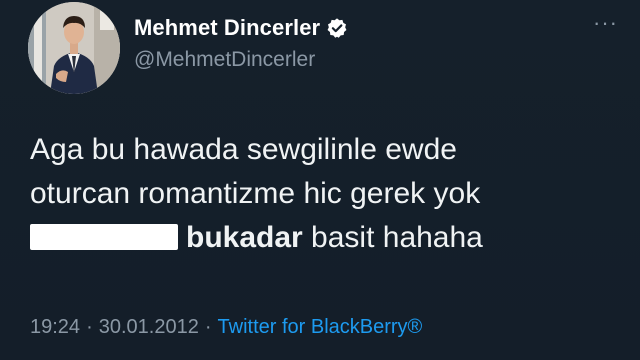 This screenshot has height=360, width=640. Describe the element at coordinates (605, 23) in the screenshot. I see `more-icon: ···` at that location.